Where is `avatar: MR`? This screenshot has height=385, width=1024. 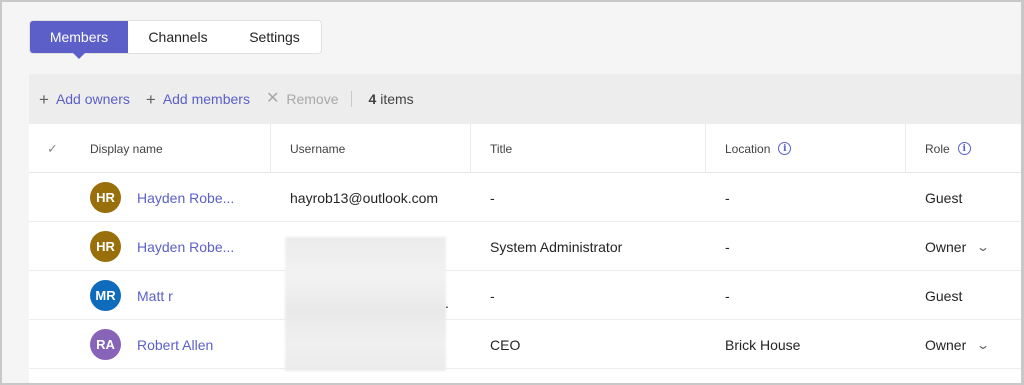
avatar: MR is located at coordinates (105, 295).